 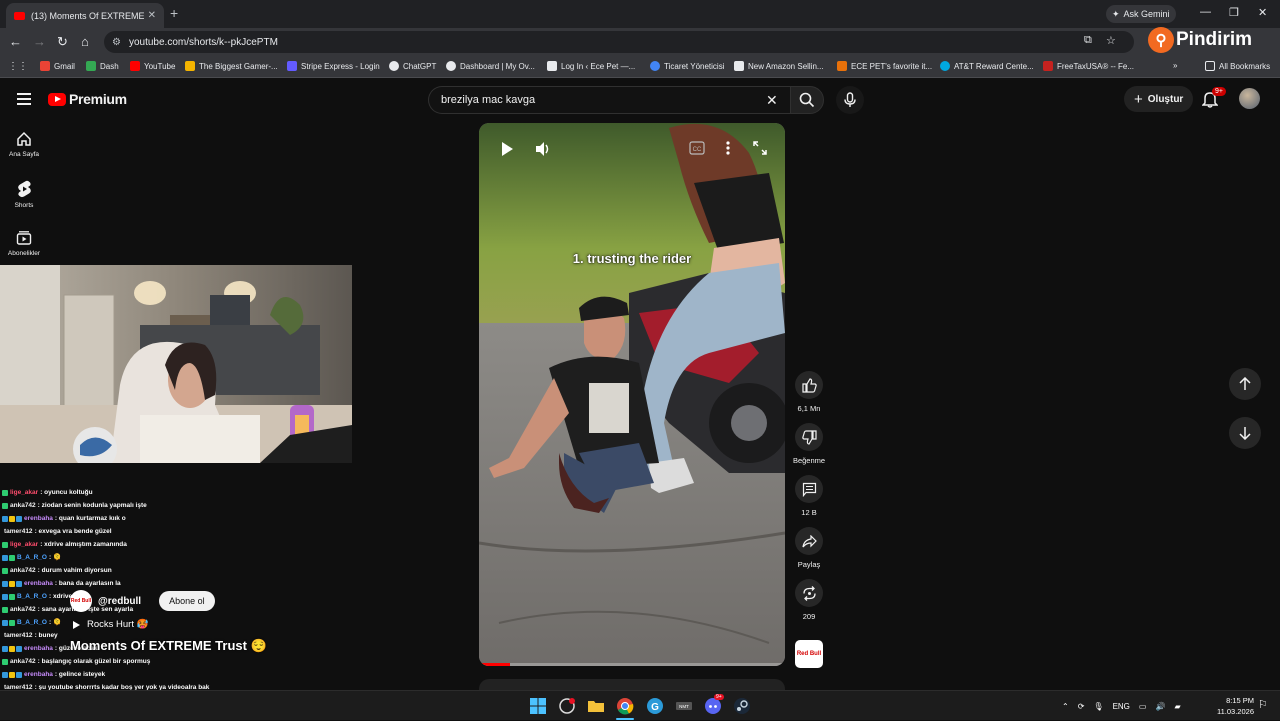 I want to click on app-icon, so click(x=567, y=706).